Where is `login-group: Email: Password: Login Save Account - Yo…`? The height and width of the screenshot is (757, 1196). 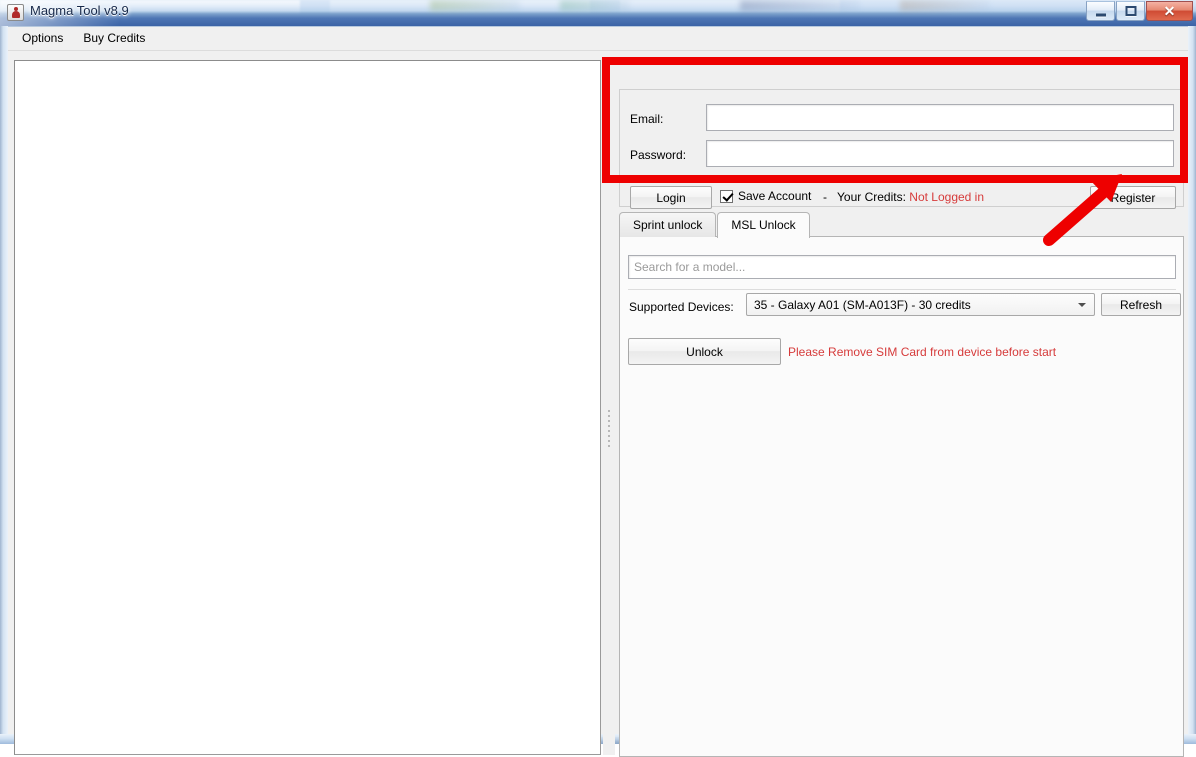 login-group: Email: Password: Login Save Account - Yo… is located at coordinates (901, 149).